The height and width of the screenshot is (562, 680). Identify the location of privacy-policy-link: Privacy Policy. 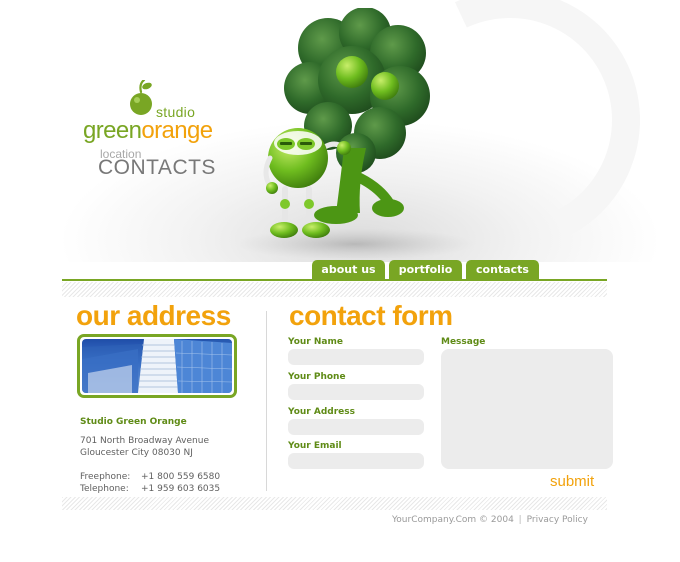
(557, 520).